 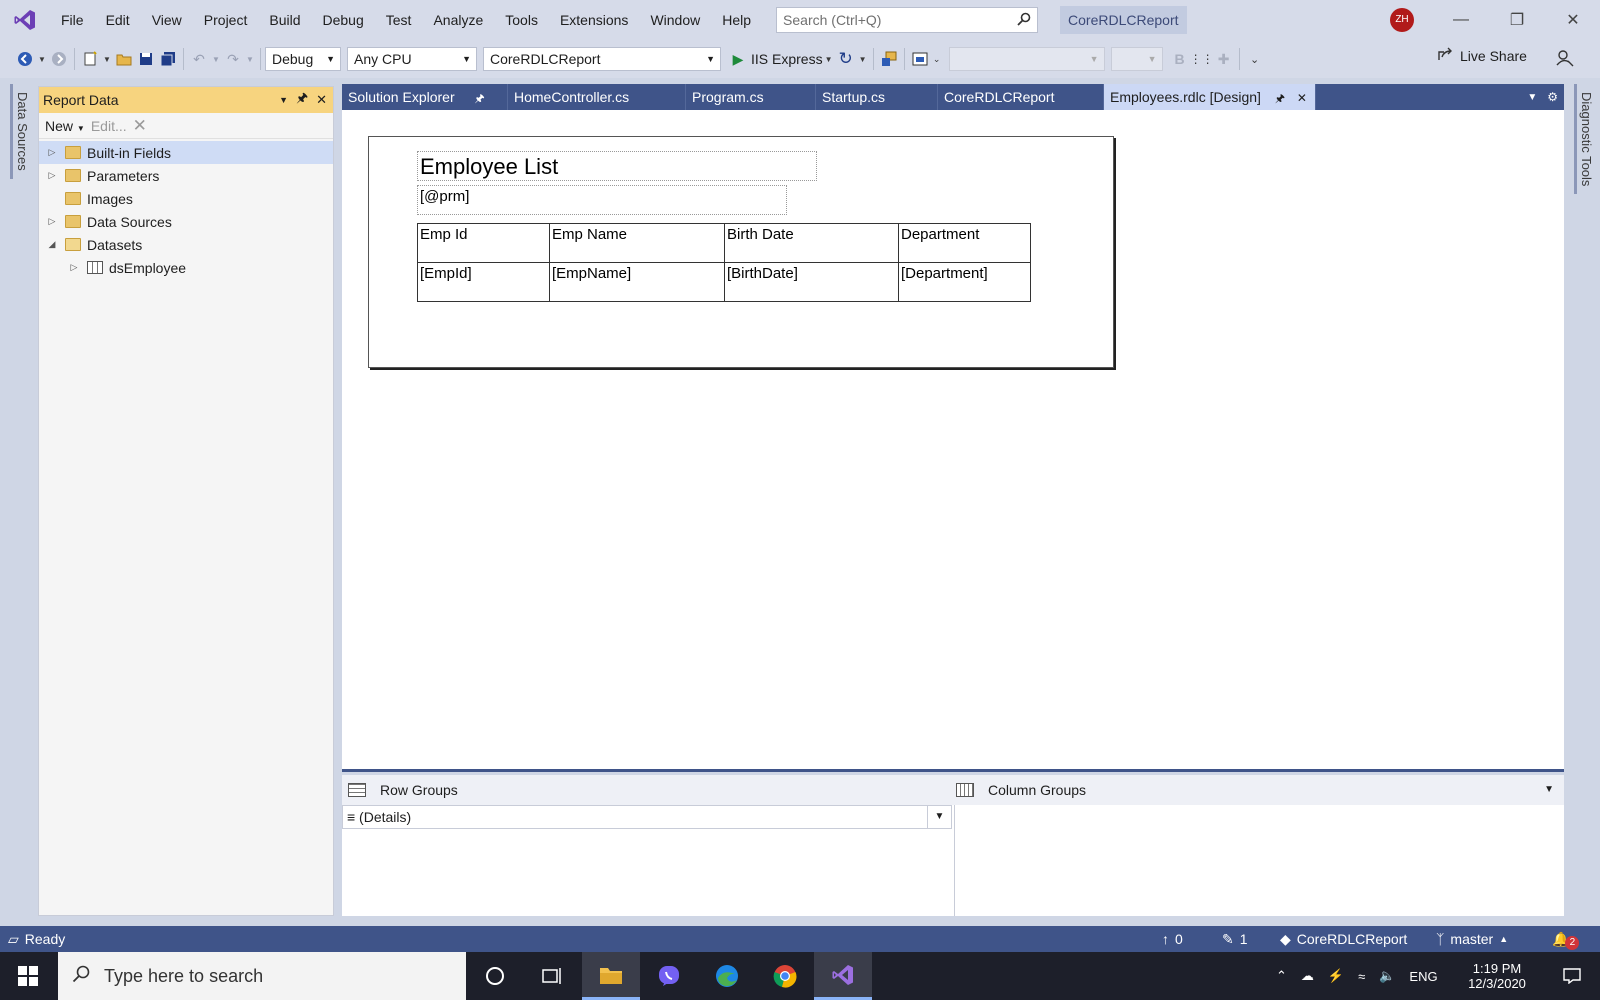 What do you see at coordinates (59, 59) in the screenshot?
I see `forward-icon` at bounding box center [59, 59].